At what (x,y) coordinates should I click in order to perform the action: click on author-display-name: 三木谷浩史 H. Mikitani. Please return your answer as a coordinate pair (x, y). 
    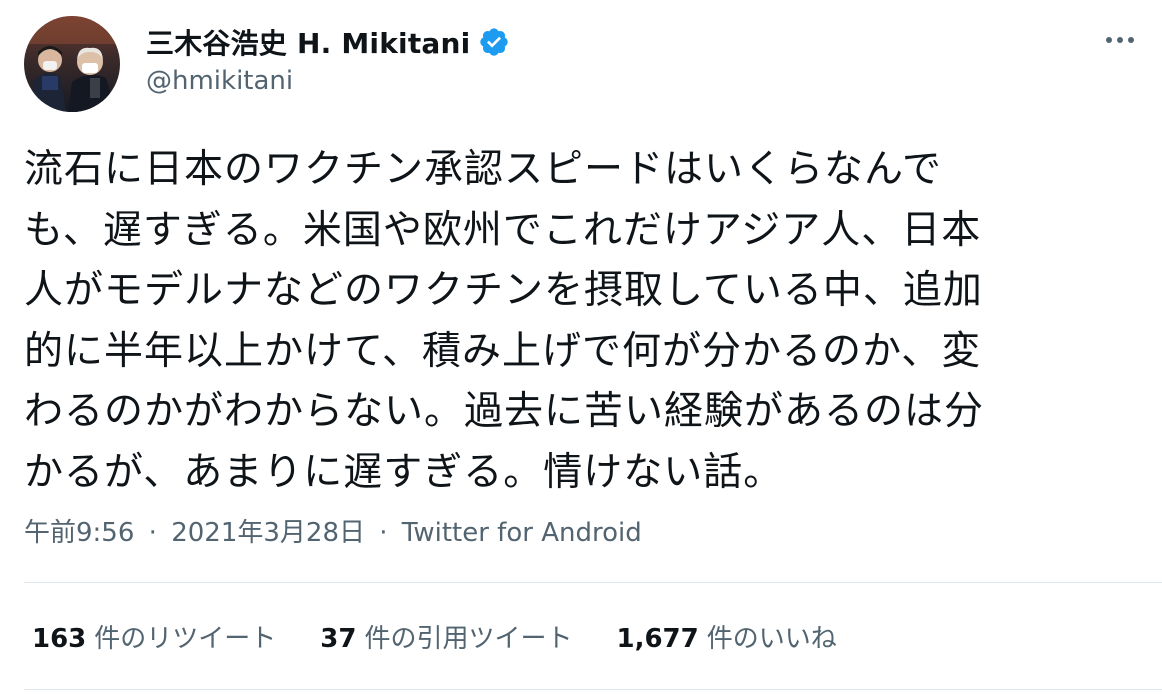
    Looking at the image, I should click on (308, 42).